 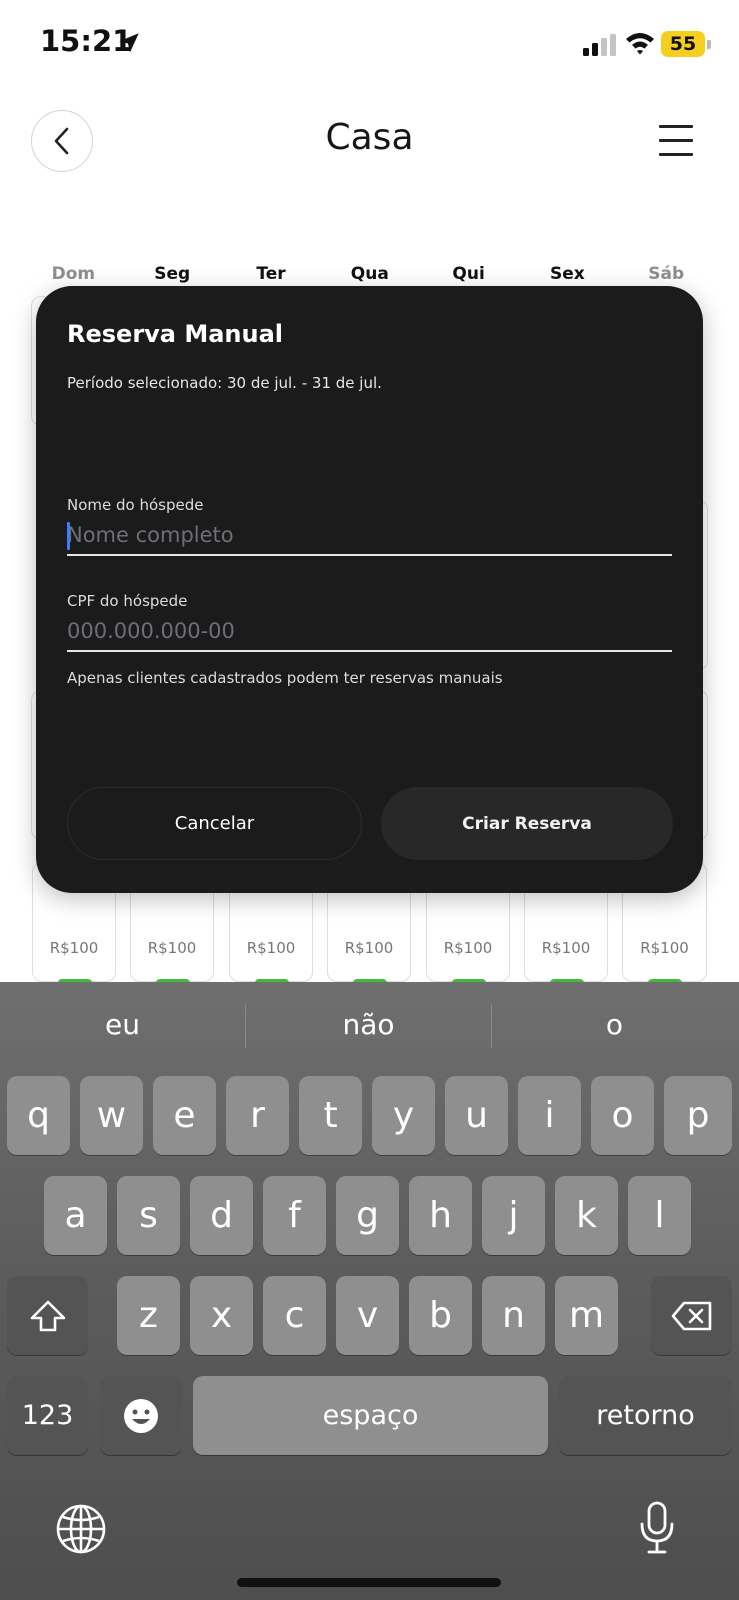 What do you see at coordinates (567, 274) in the screenshot?
I see `weekday-label: Sex` at bounding box center [567, 274].